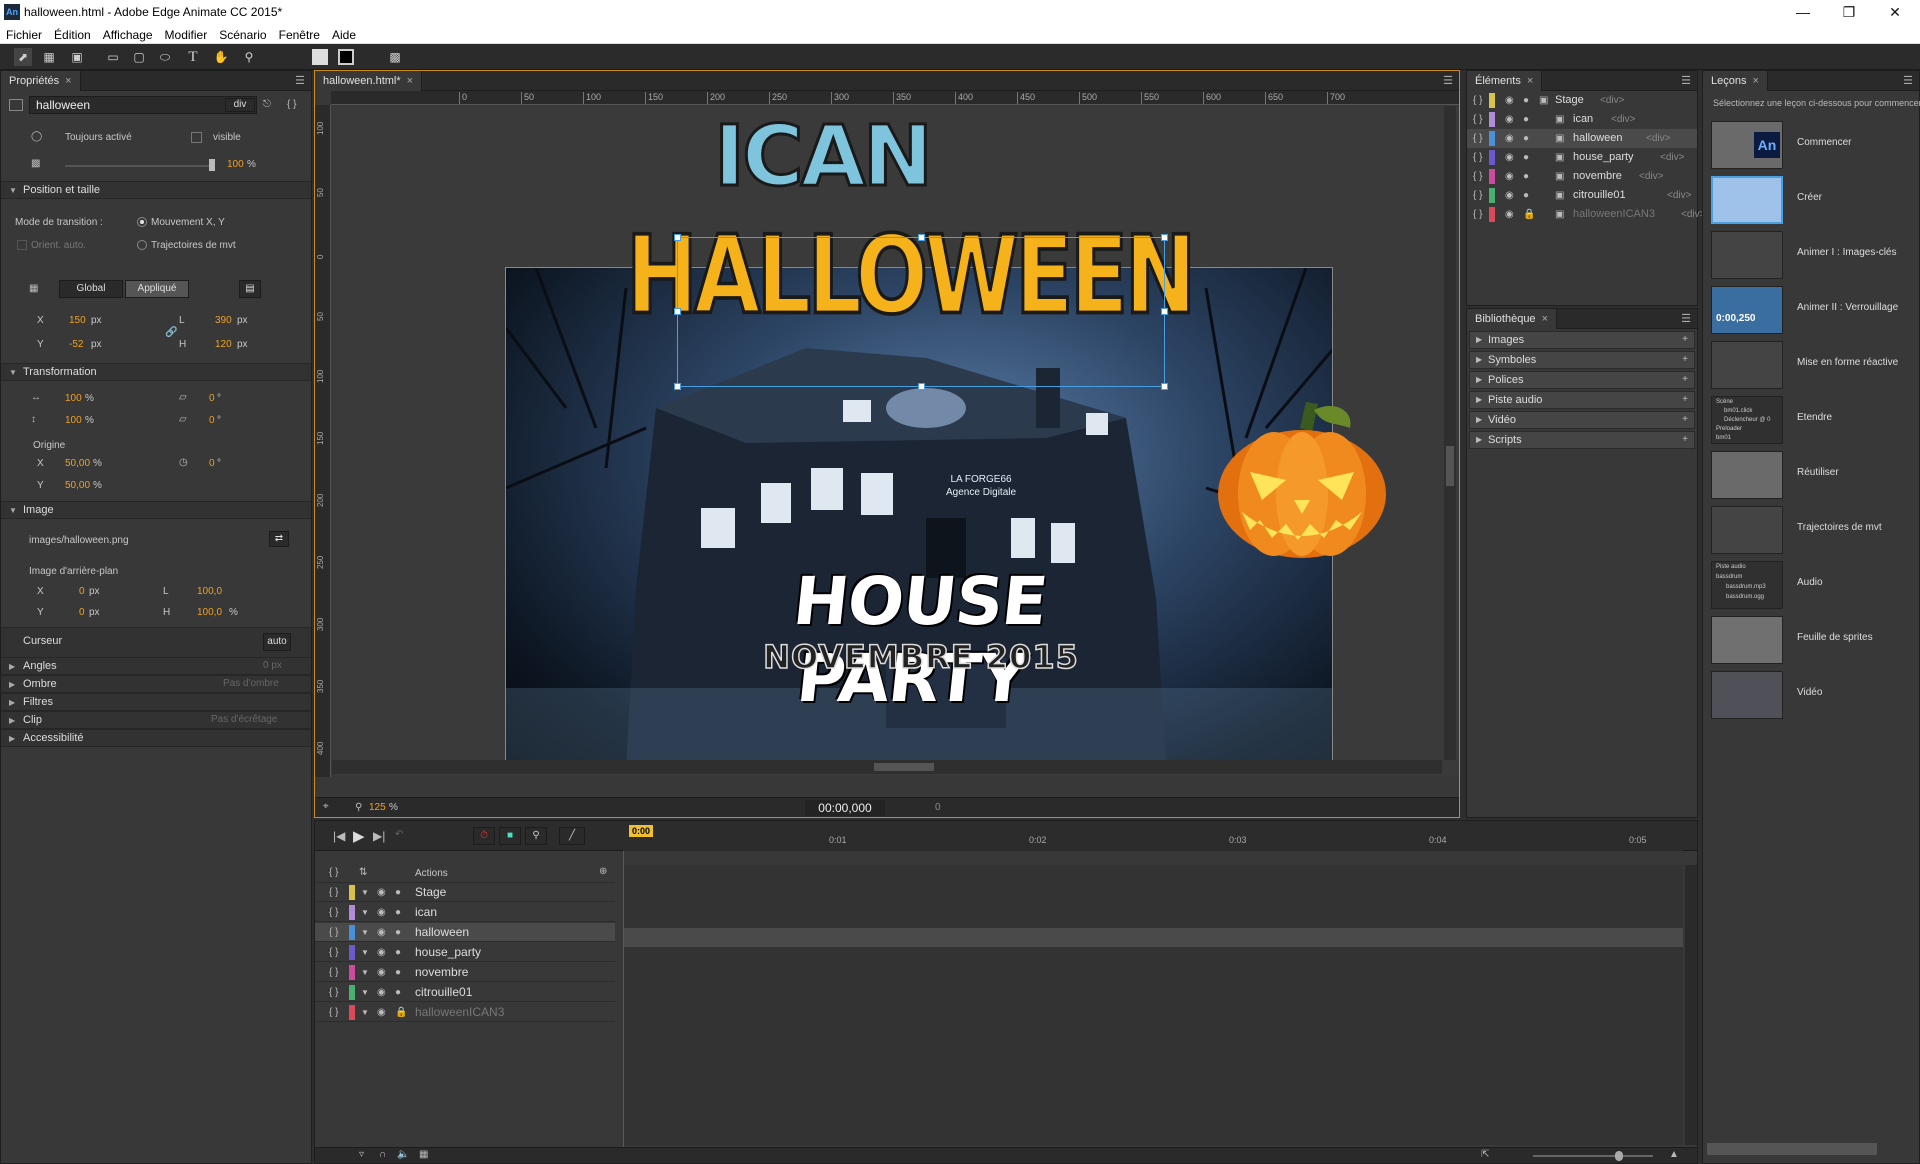 This screenshot has width=1920, height=1164. What do you see at coordinates (382, 1154) in the screenshot?
I see `snap-icon: ∩` at bounding box center [382, 1154].